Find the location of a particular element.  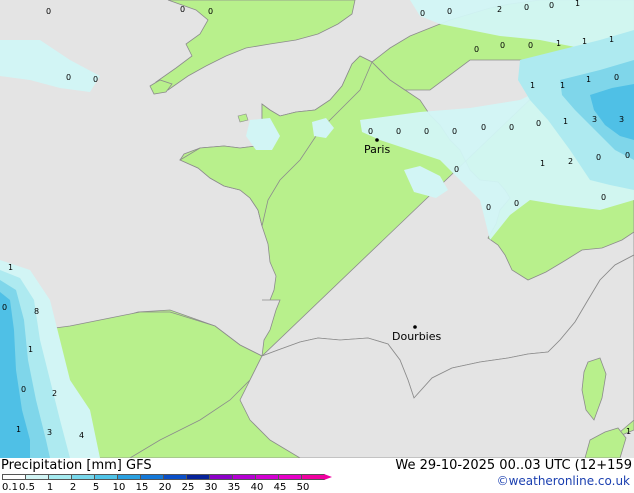

legend-label: 1 is located at coordinates (50, 487).